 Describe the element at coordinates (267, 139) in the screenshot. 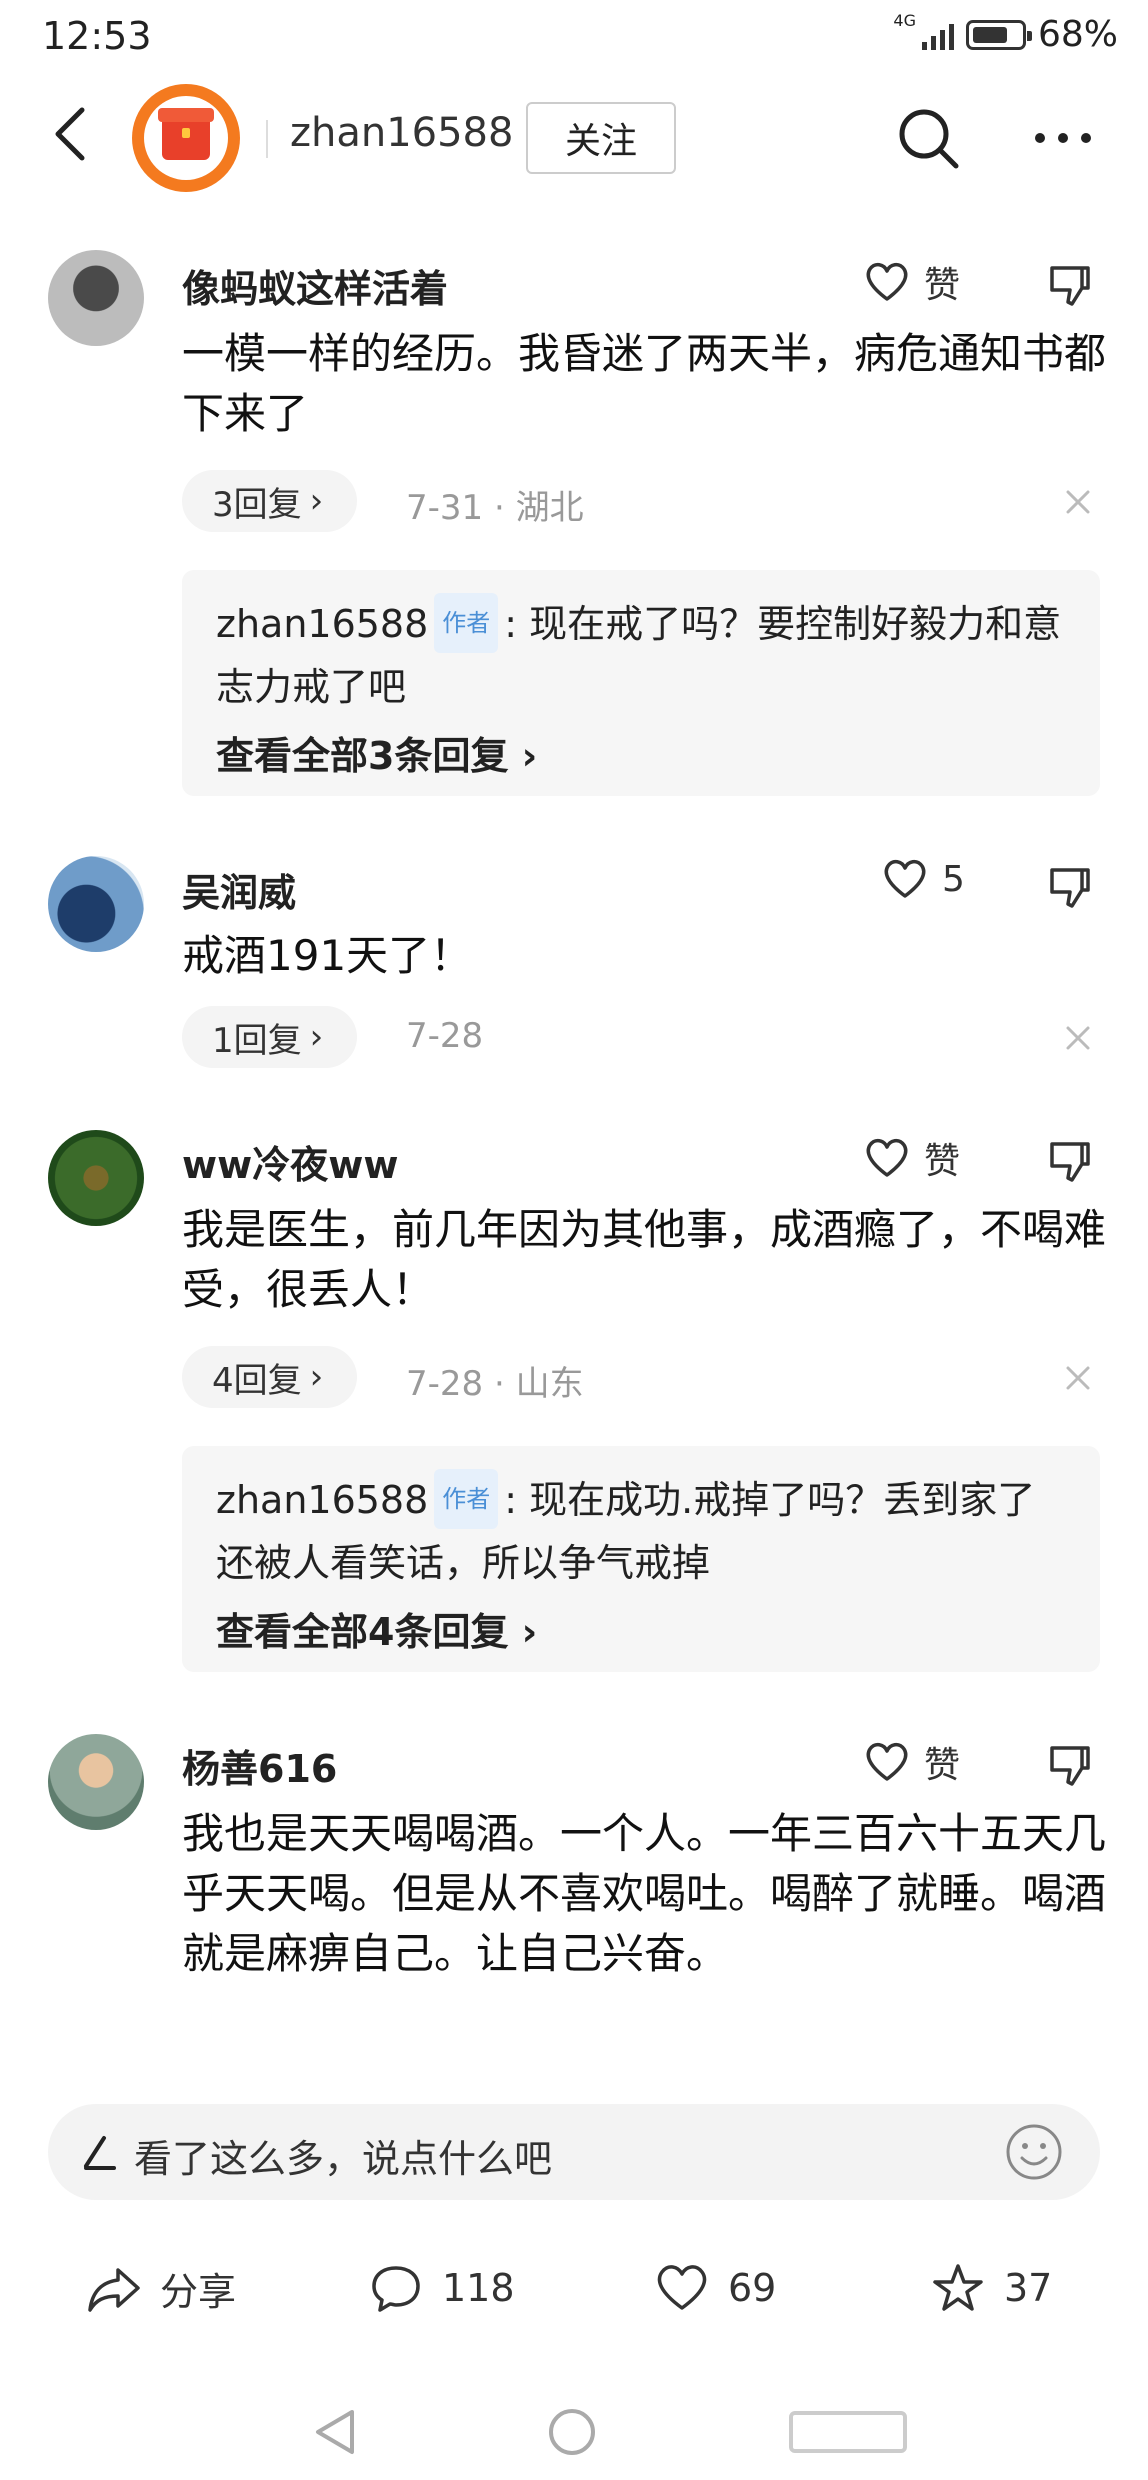

I see `divider` at that location.